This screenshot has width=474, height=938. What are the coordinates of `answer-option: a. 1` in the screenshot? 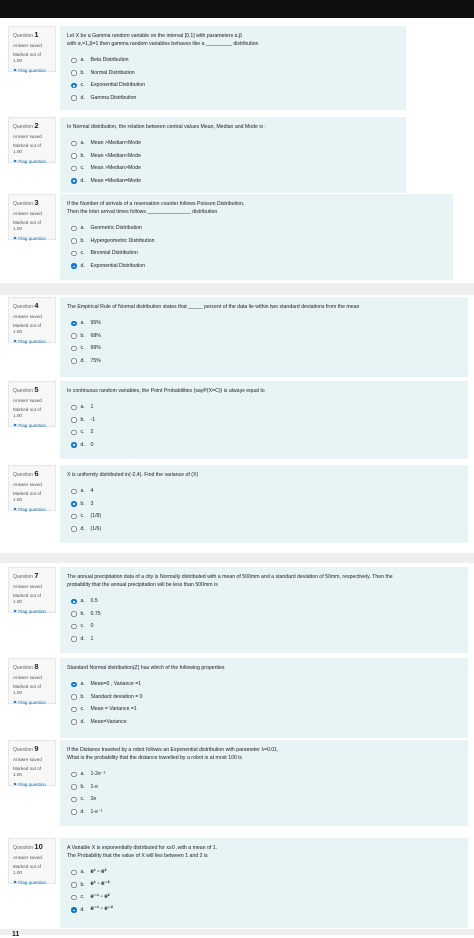 It's located at (264, 407).